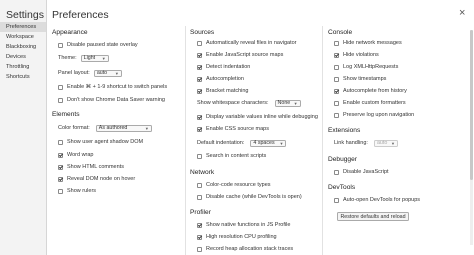 The image size is (474, 255). I want to click on setting-word-wrap: Word wrap, so click(76, 155).